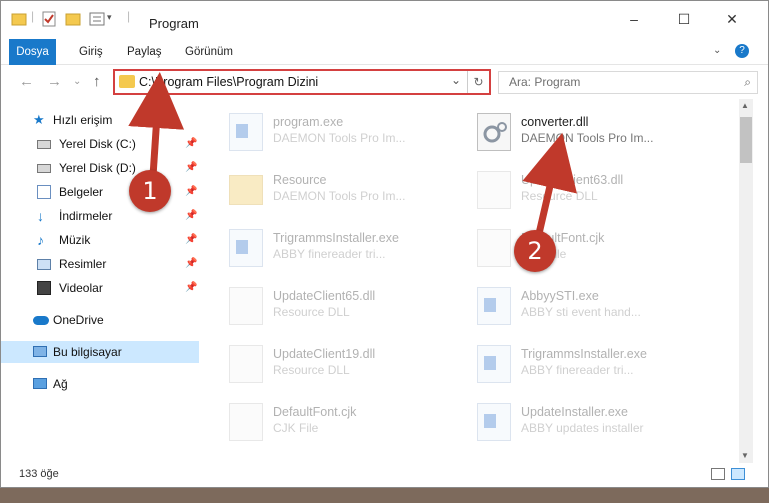  What do you see at coordinates (100, 320) in the screenshot?
I see `sidebar-item-onedrive: OneDrive` at bounding box center [100, 320].